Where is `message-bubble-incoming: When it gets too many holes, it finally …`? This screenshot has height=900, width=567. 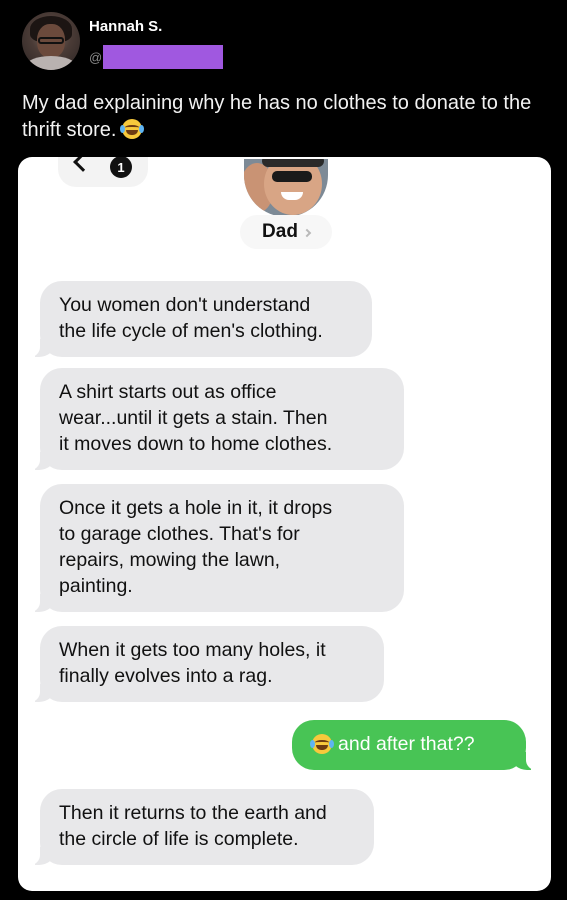
message-bubble-incoming: When it gets too many holes, it finally … is located at coordinates (206, 664).